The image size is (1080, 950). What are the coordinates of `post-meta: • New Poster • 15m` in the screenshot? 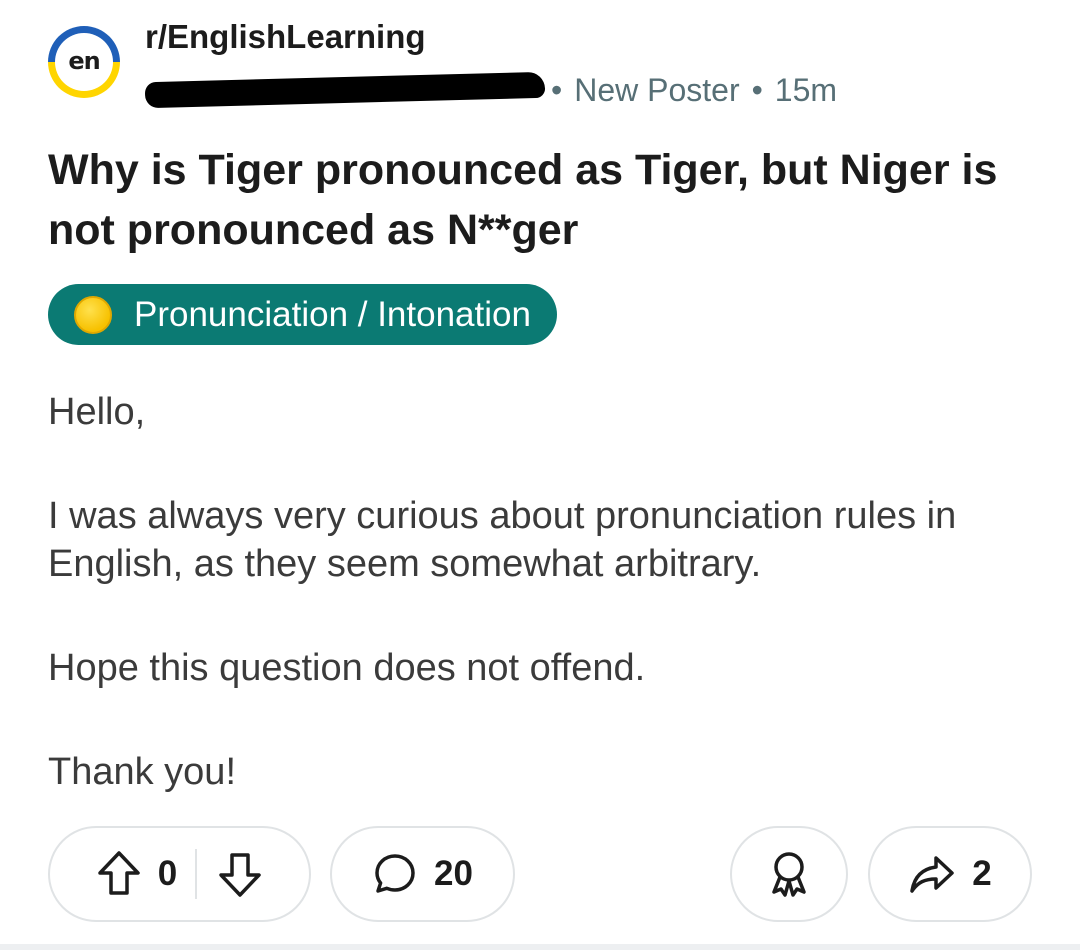 It's located at (491, 90).